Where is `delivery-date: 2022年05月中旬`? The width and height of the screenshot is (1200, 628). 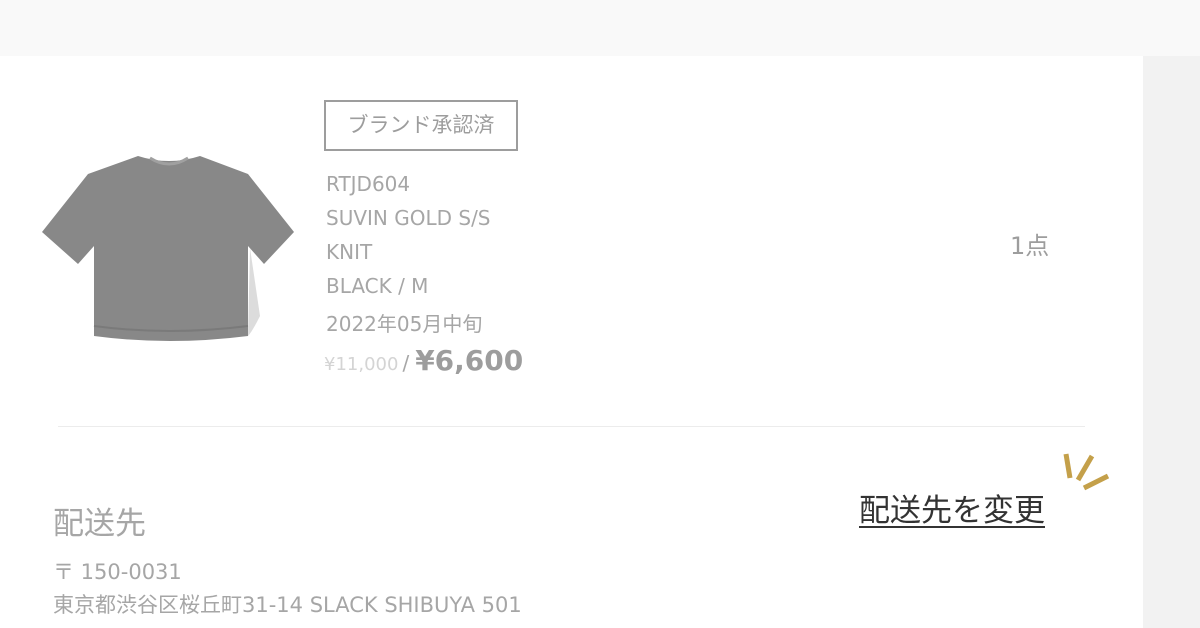 delivery-date: 2022年05月中旬 is located at coordinates (404, 324).